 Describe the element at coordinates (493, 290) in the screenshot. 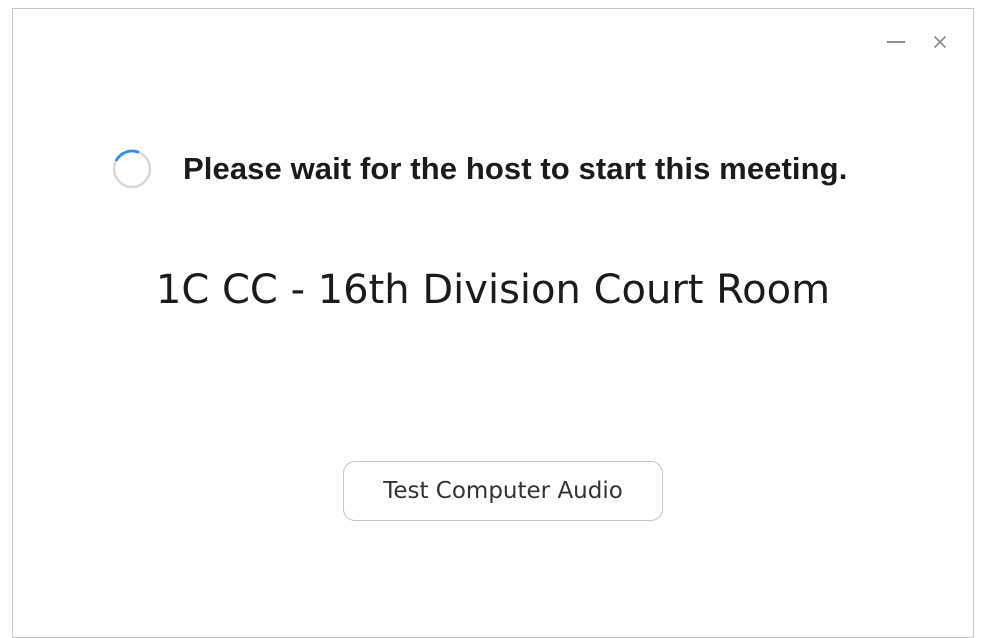

I see `meeting-title: 1C CC - 16th Division Court Room` at that location.